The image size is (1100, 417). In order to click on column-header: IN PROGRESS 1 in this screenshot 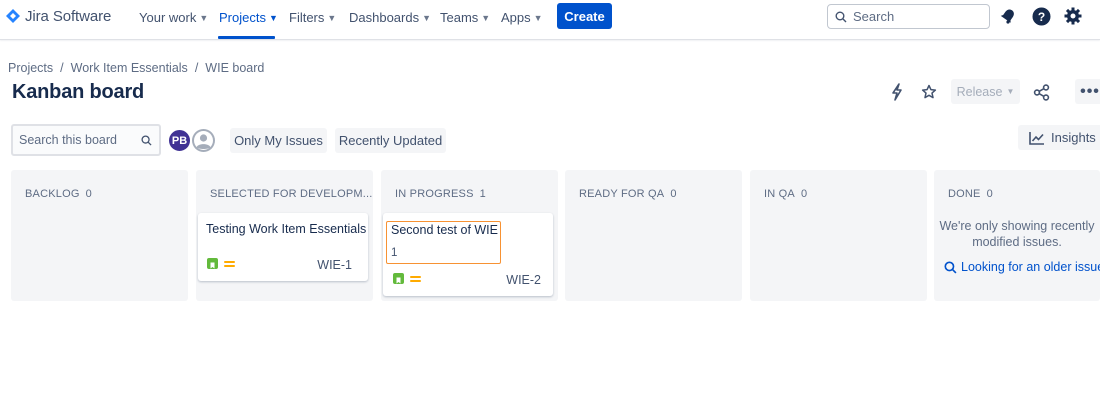, I will do `click(440, 194)`.